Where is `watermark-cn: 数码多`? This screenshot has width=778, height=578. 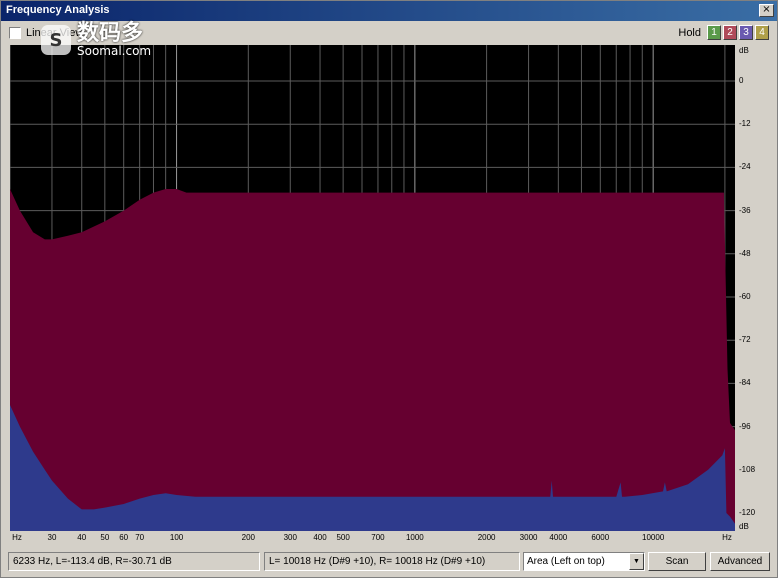 watermark-cn: 数码多 is located at coordinates (110, 33).